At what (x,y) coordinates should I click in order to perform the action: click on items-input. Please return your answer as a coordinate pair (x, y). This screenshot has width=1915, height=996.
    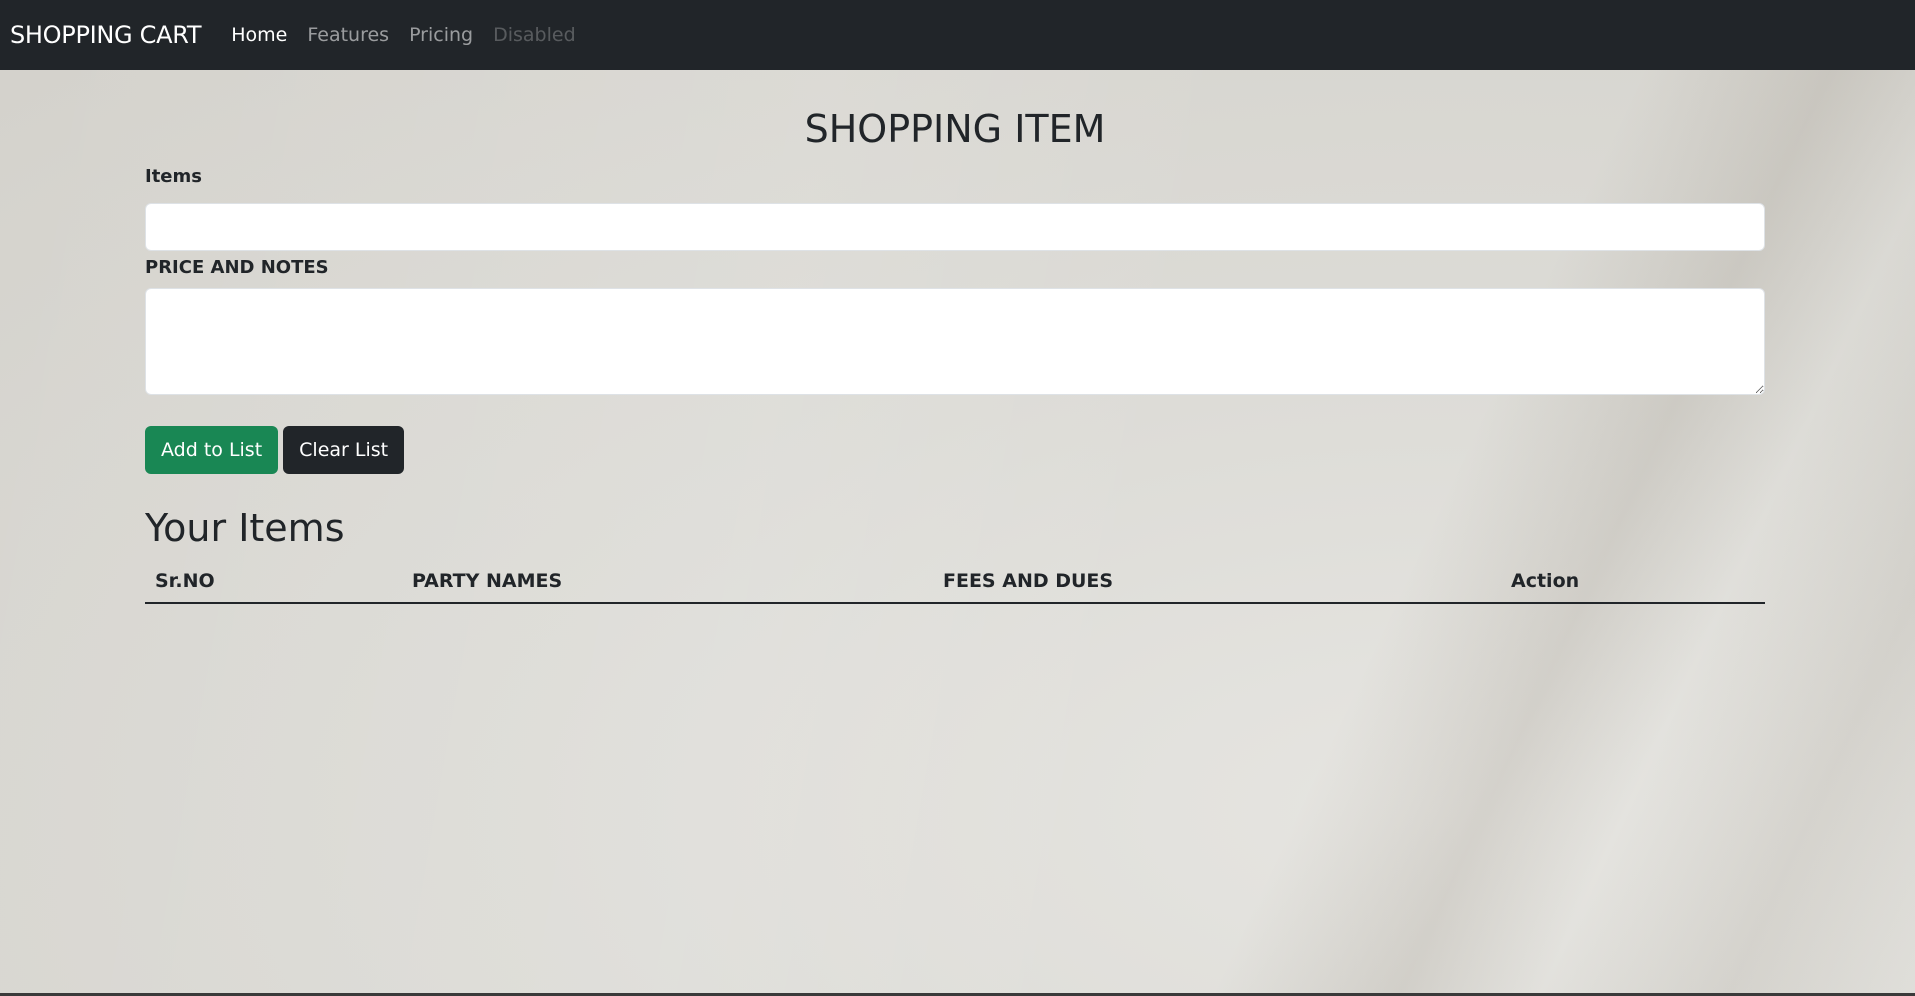
    Looking at the image, I should click on (955, 227).